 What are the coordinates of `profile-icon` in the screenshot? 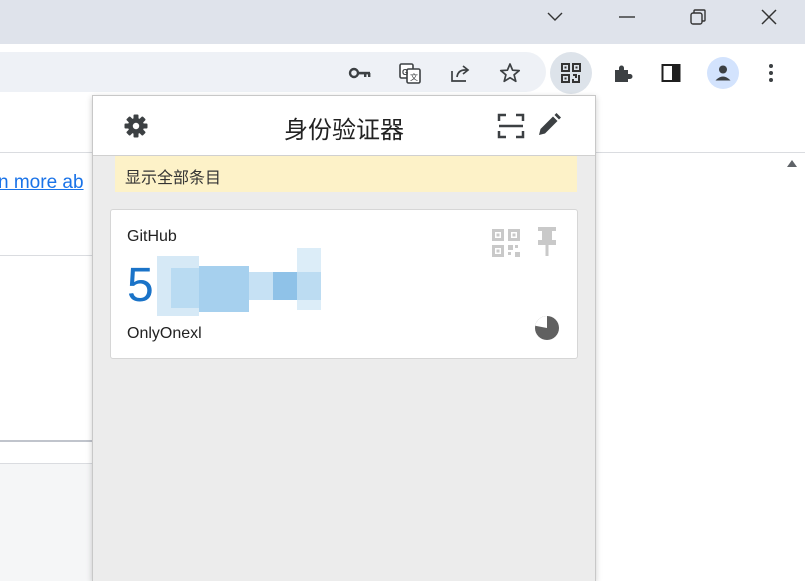 It's located at (723, 73).